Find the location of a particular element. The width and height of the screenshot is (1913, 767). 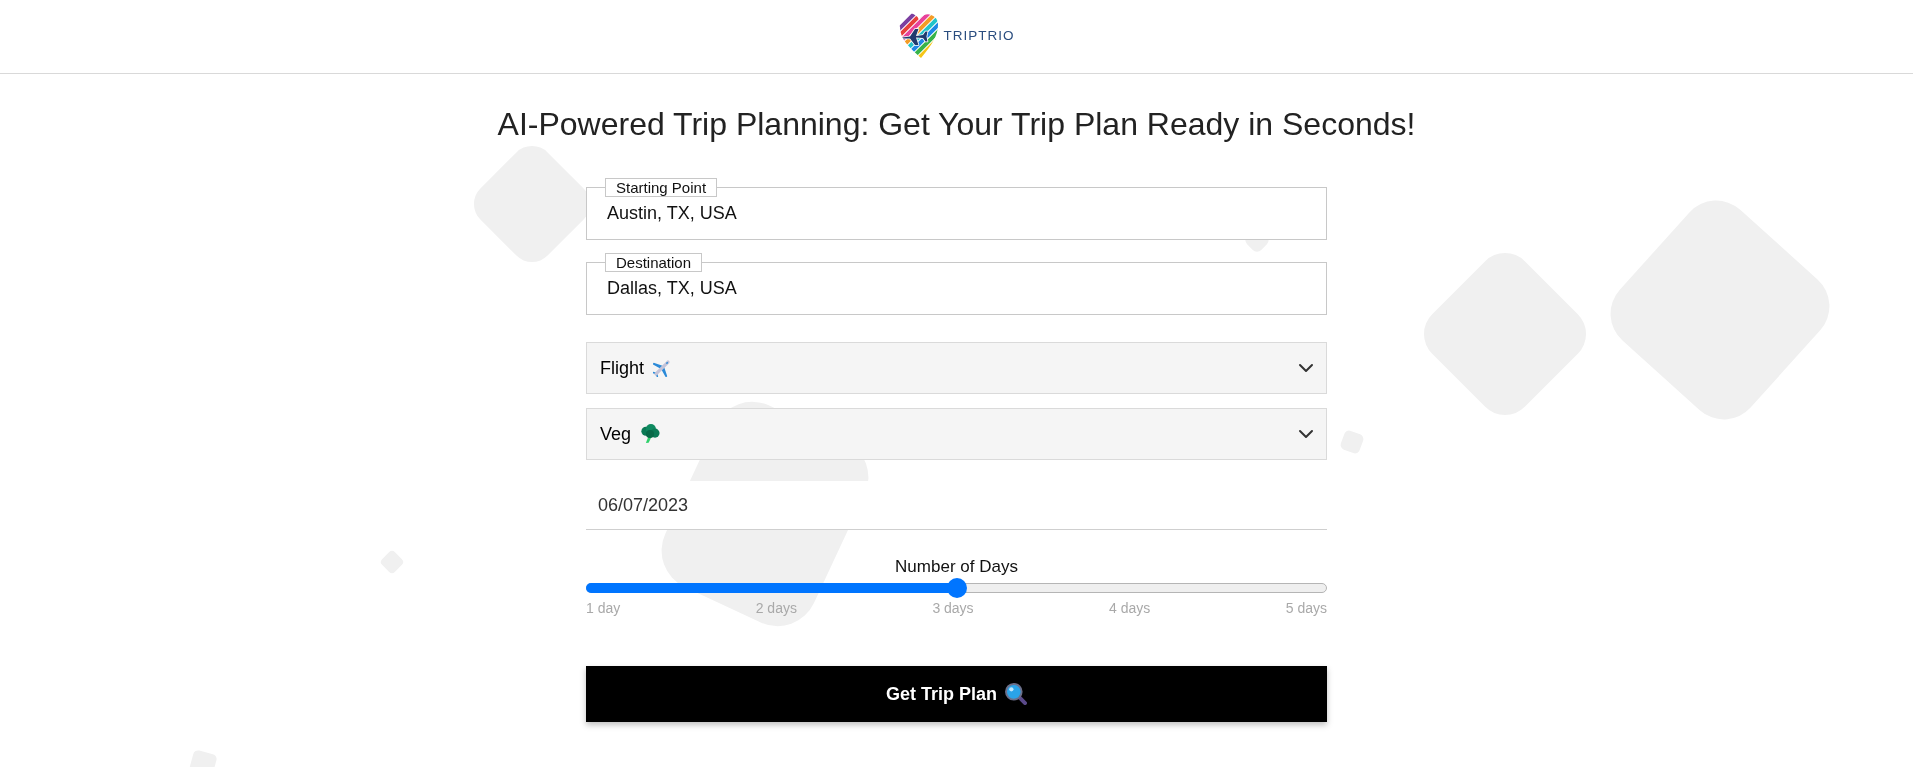

tick-label: 5 days is located at coordinates (1306, 608).